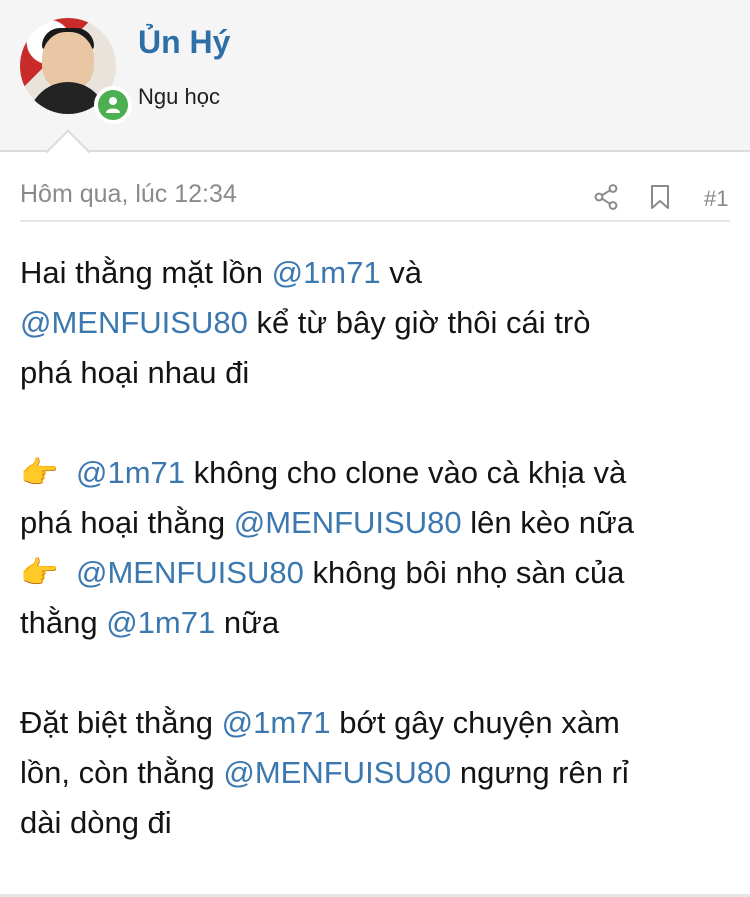 The height and width of the screenshot is (897, 750). I want to click on body-text: phá hoại thằng, so click(127, 522).